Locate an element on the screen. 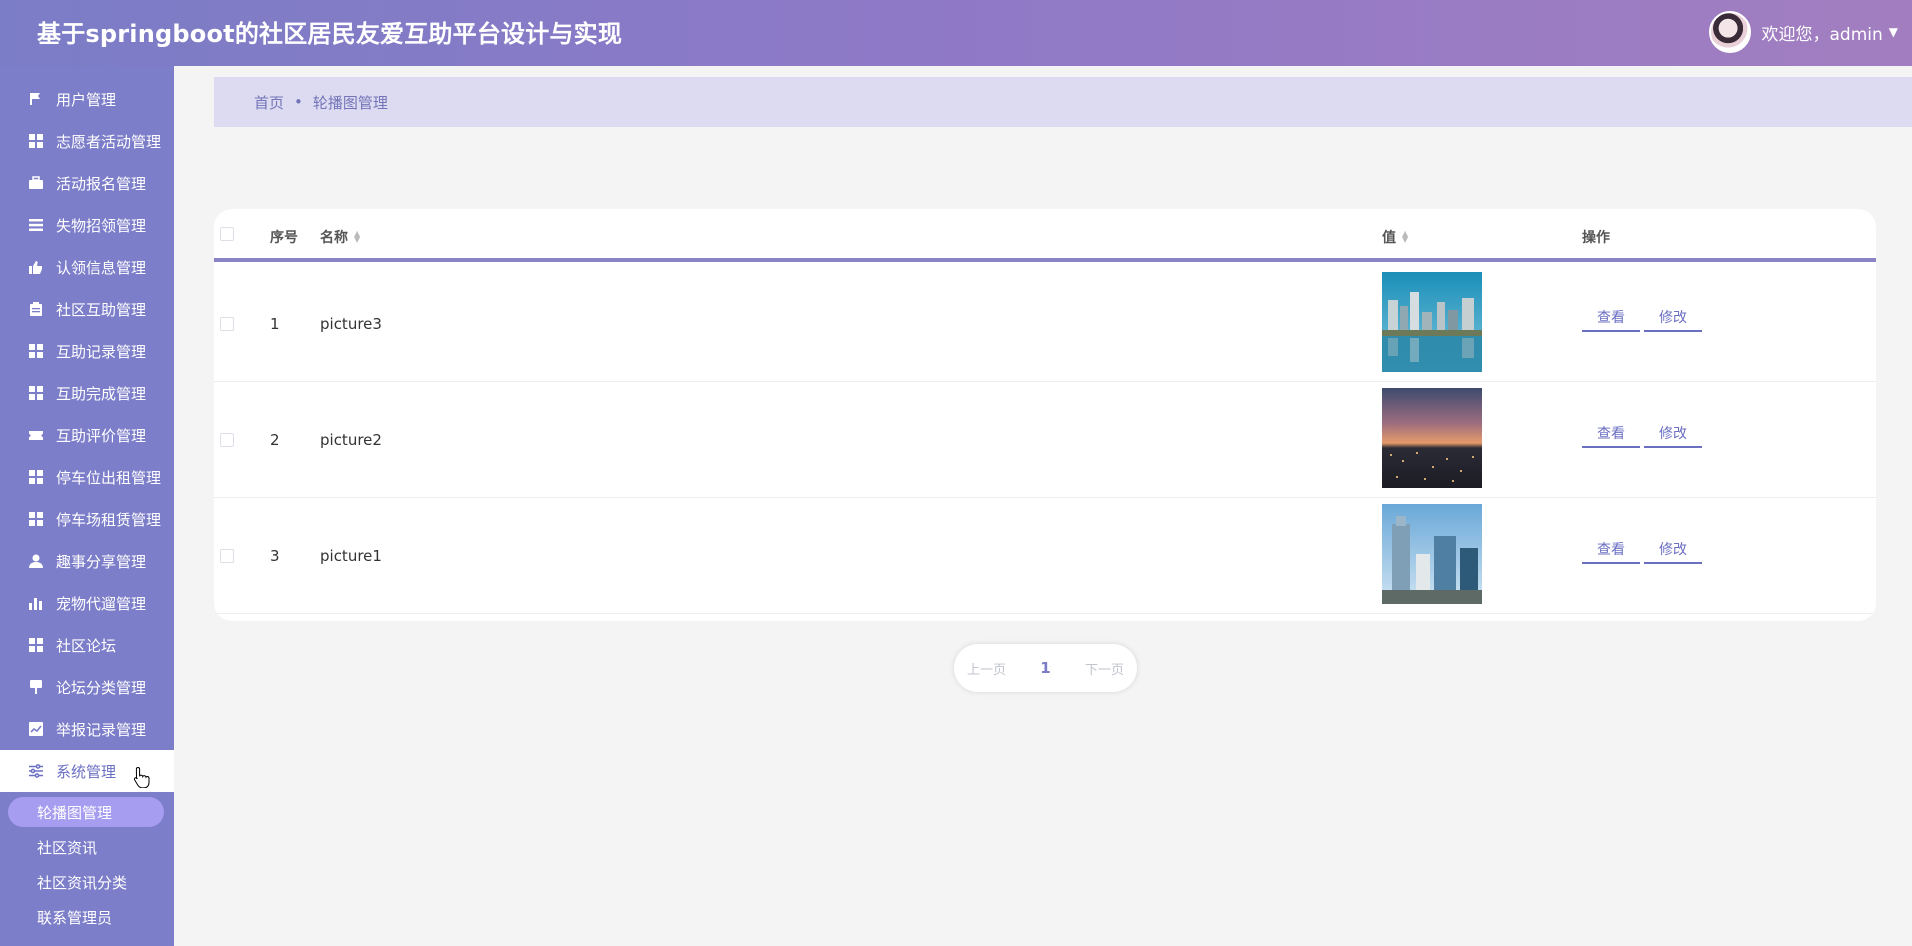 The width and height of the screenshot is (1912, 946). sidebar-item-label: 用户管理 is located at coordinates (86, 99).